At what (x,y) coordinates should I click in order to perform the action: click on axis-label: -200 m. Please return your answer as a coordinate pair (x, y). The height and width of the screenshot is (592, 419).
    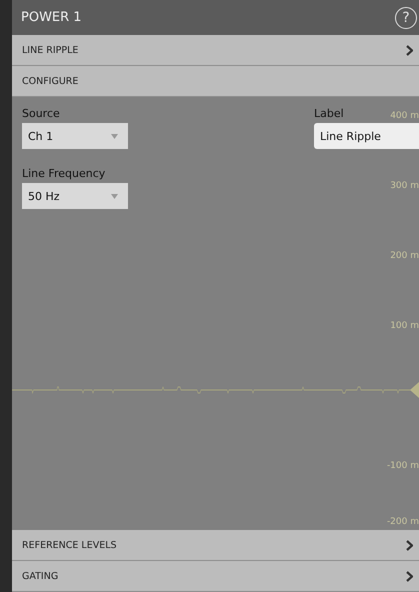
    Looking at the image, I should click on (402, 522).